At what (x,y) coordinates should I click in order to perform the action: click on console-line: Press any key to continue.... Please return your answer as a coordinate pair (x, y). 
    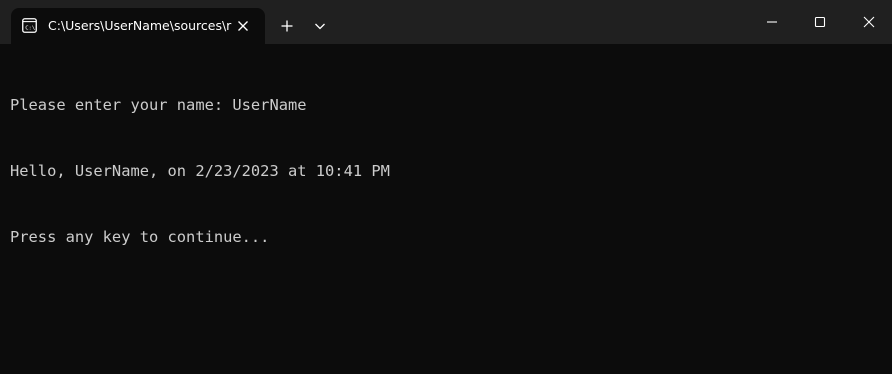
    Looking at the image, I should click on (140, 237).